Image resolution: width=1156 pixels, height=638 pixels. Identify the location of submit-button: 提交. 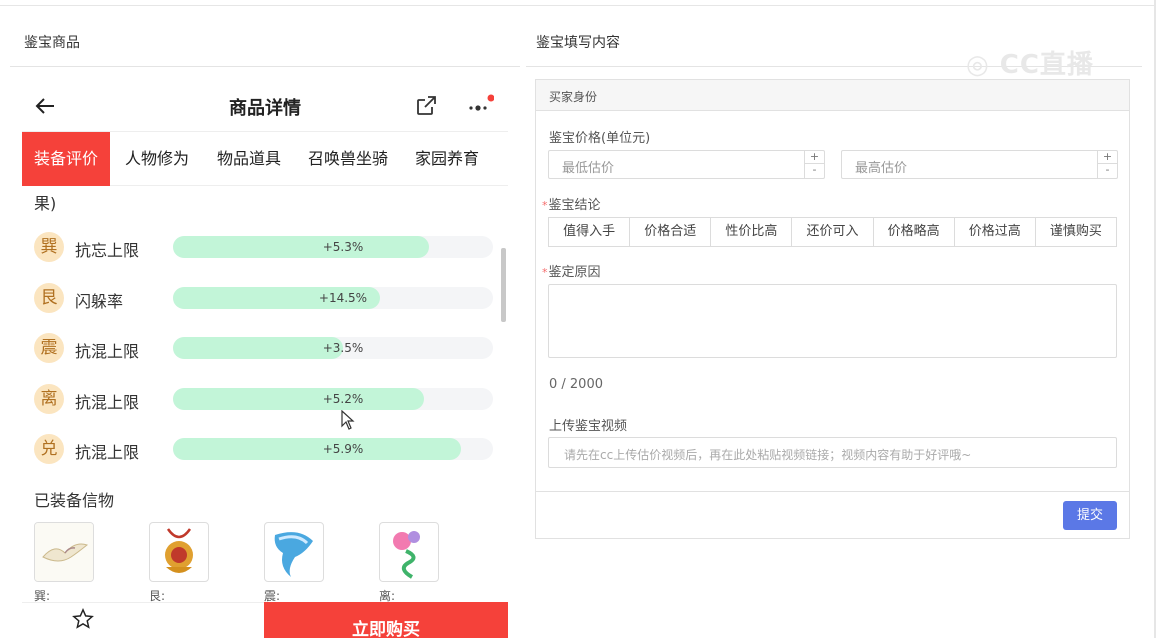
(1090, 515).